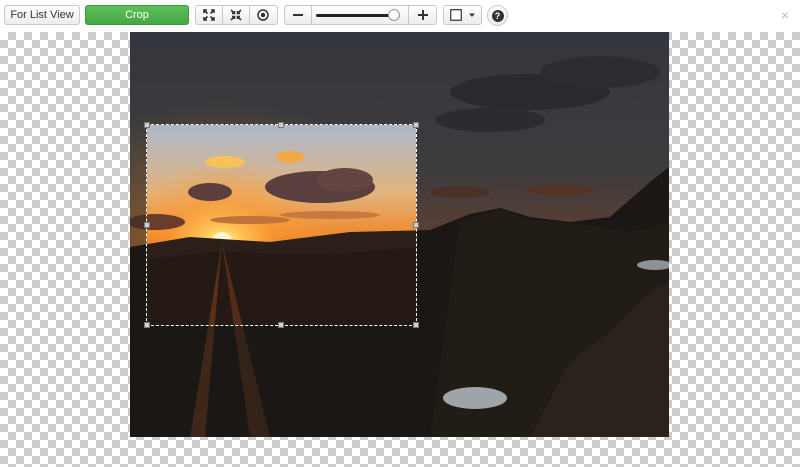 The width and height of the screenshot is (800, 467). I want to click on close-icon: ×, so click(785, 15).